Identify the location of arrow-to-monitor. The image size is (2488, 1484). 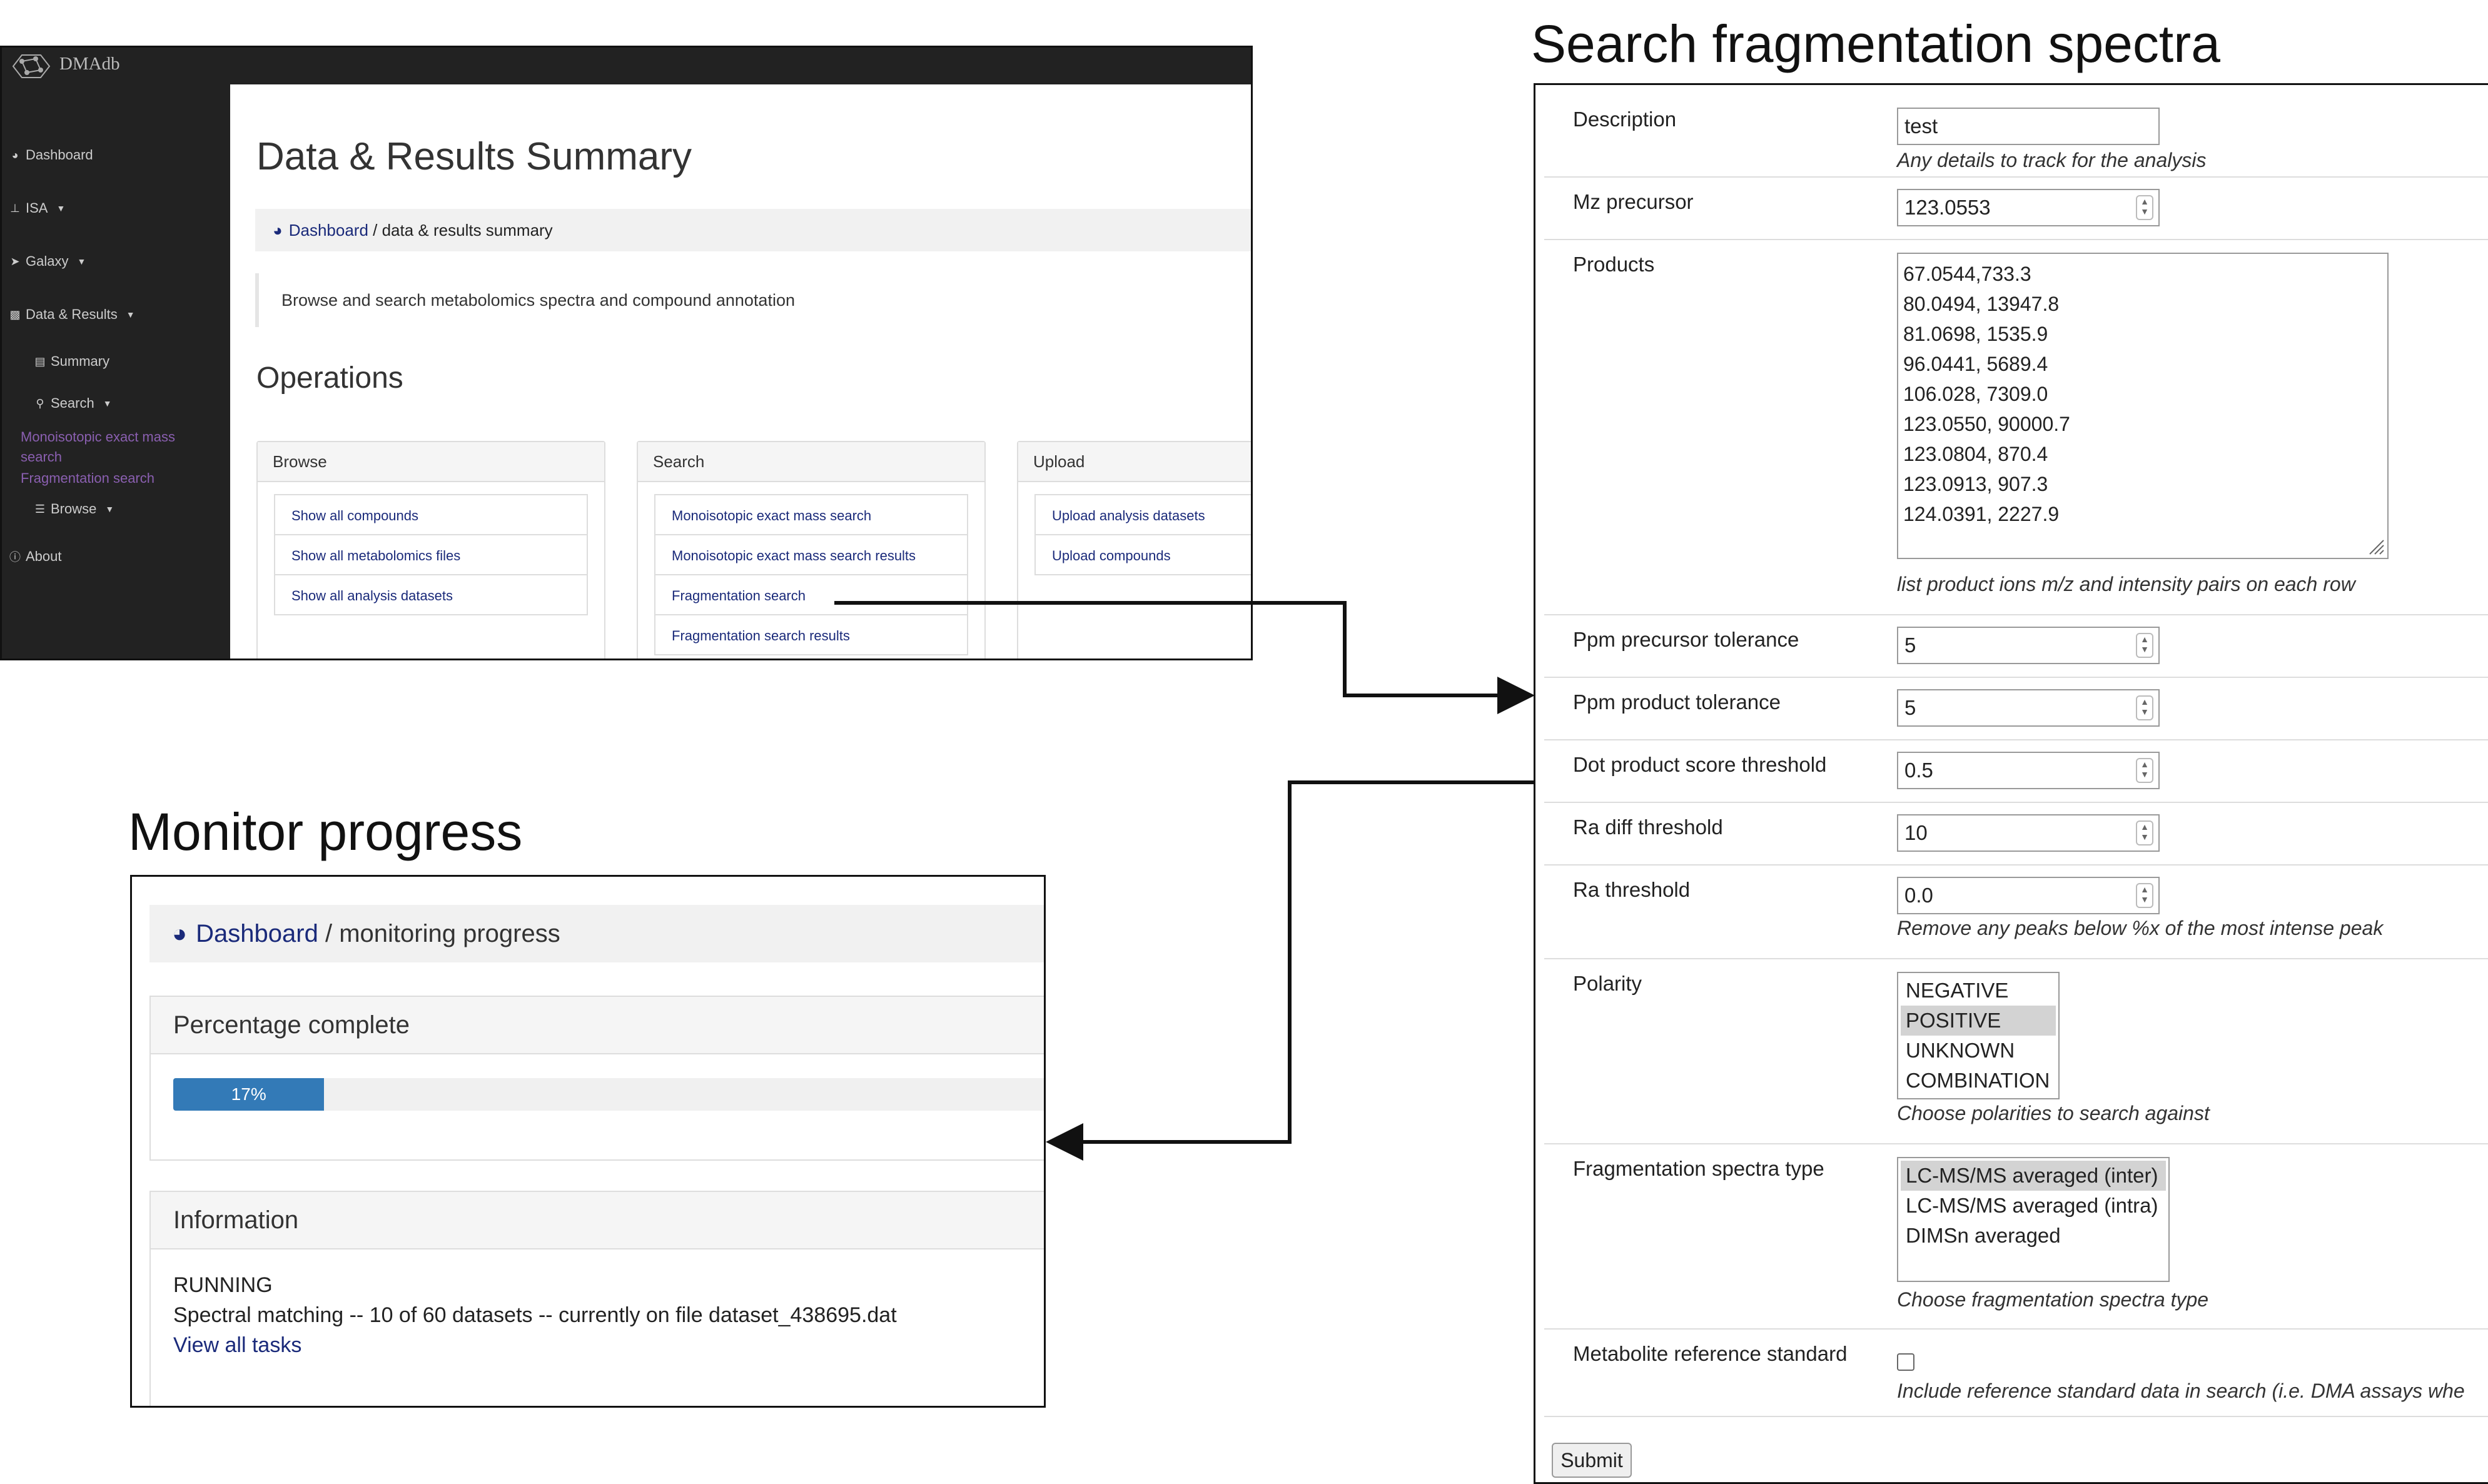
(1290, 971).